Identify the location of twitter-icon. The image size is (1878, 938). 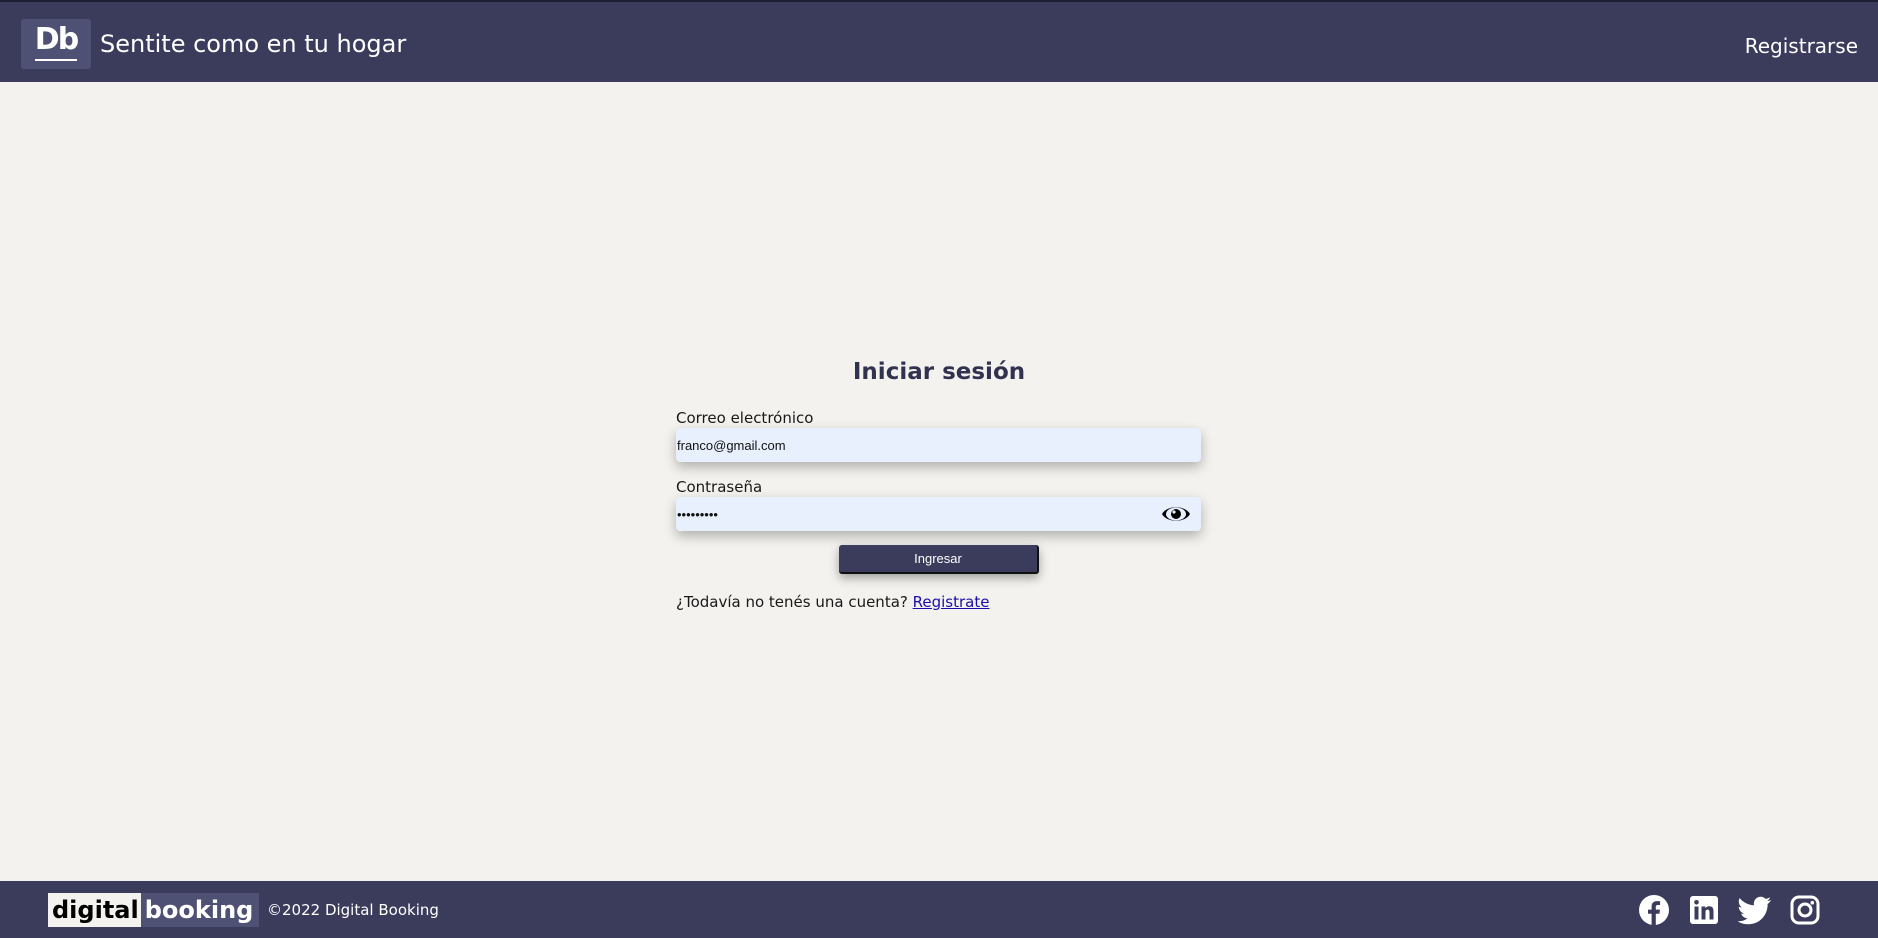
(1755, 910).